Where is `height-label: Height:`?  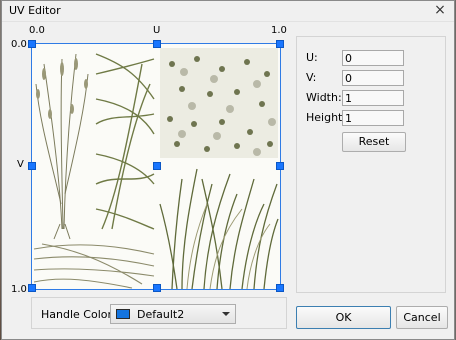
height-label: Height: is located at coordinates (326, 117).